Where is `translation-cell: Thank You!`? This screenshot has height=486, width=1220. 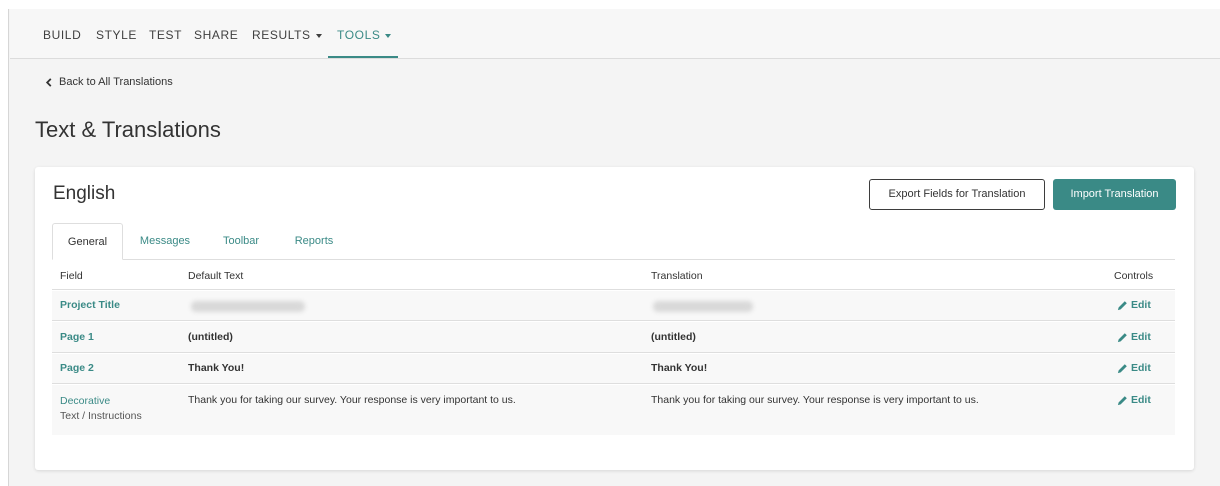
translation-cell: Thank You! is located at coordinates (679, 368).